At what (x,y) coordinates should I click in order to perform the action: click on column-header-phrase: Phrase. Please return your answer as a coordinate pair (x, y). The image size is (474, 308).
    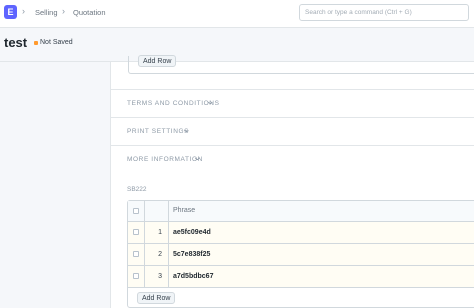
    Looking at the image, I should click on (184, 210).